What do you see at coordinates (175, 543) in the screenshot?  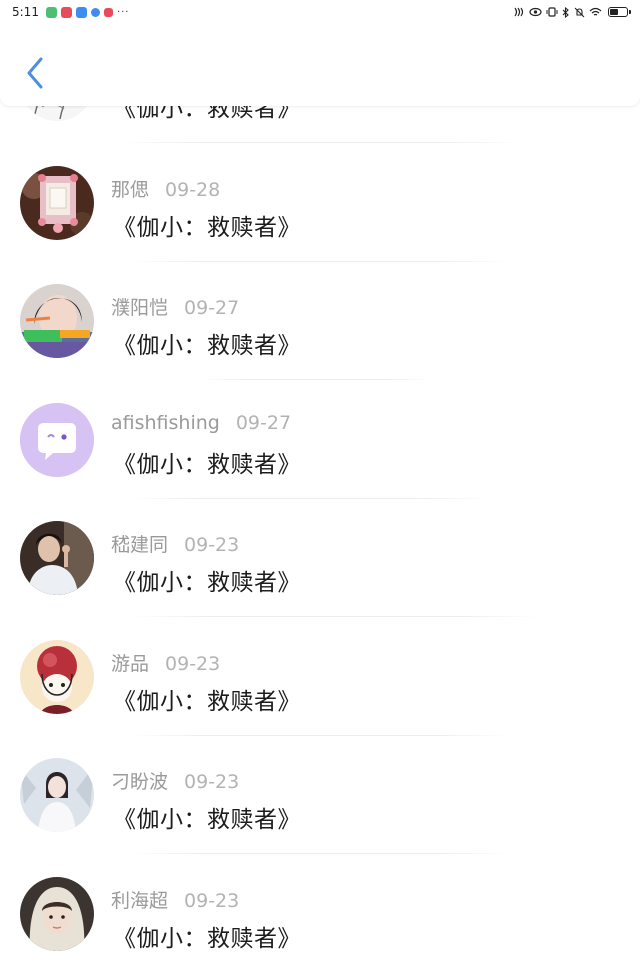 I see `comment-meta: 嵇建同 09-23` at bounding box center [175, 543].